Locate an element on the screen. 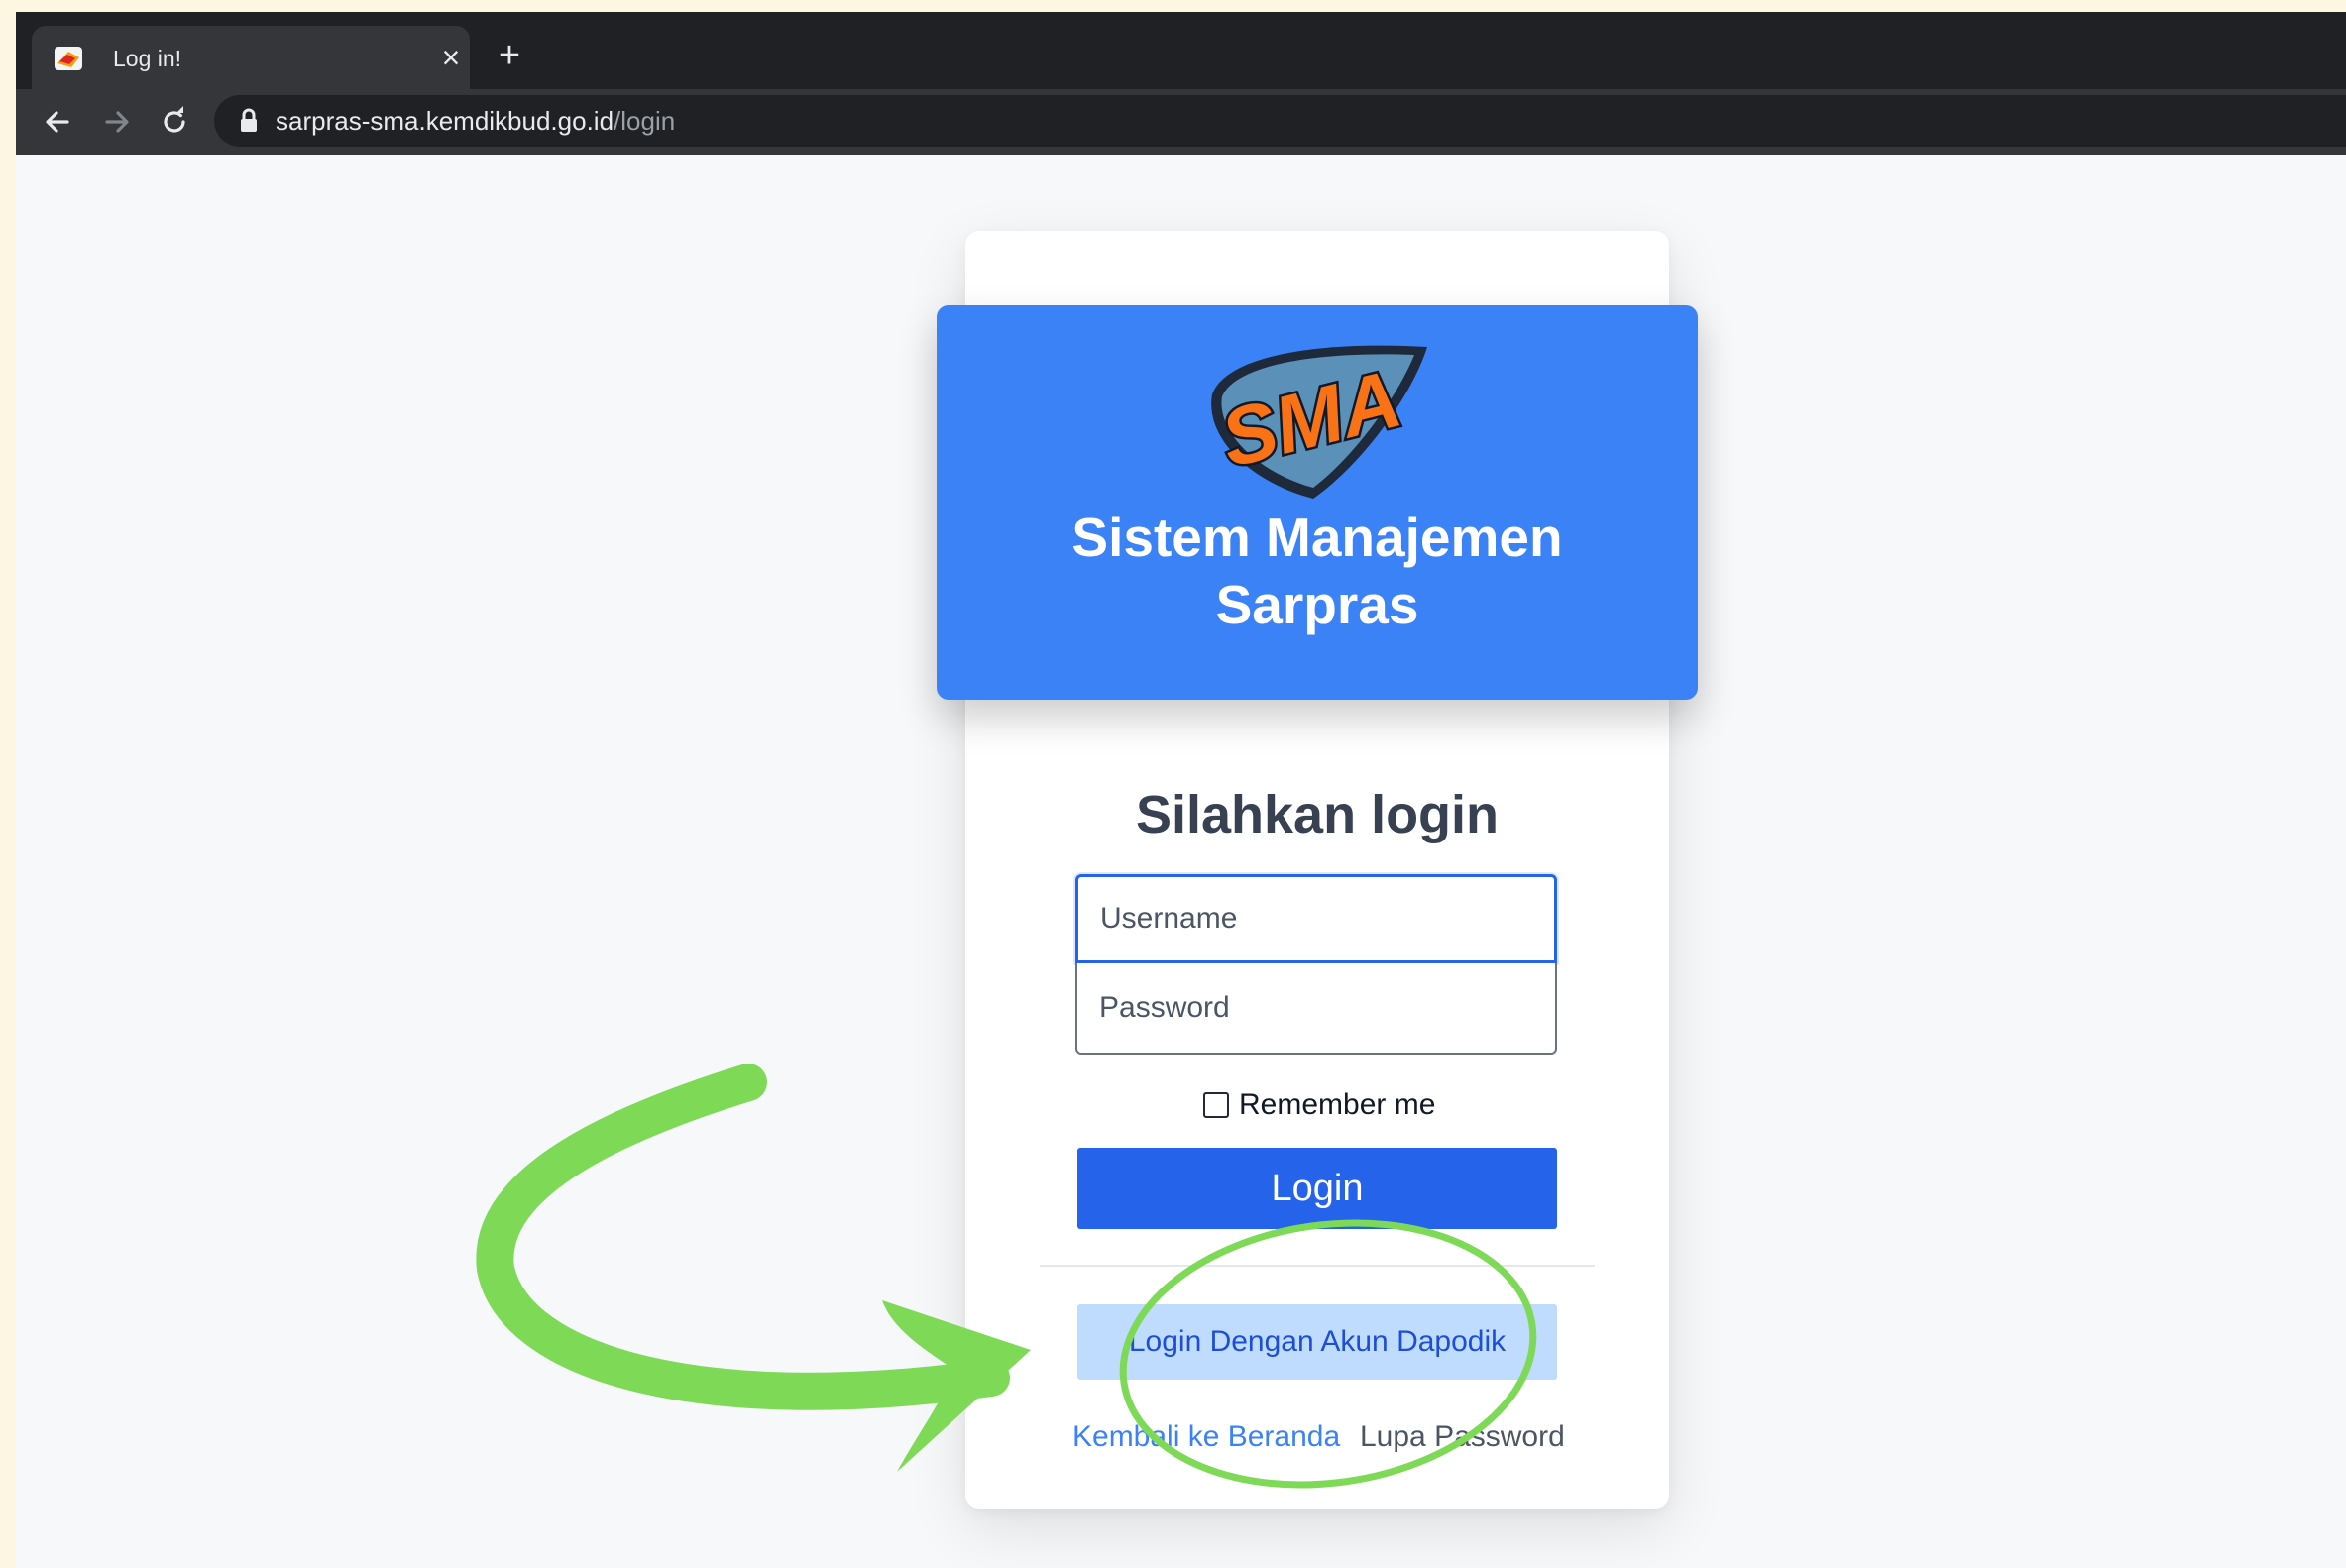 This screenshot has height=1568, width=2346. address-bar: sarpras-sma.kemdikbud.go.id/login is located at coordinates (1280, 121).